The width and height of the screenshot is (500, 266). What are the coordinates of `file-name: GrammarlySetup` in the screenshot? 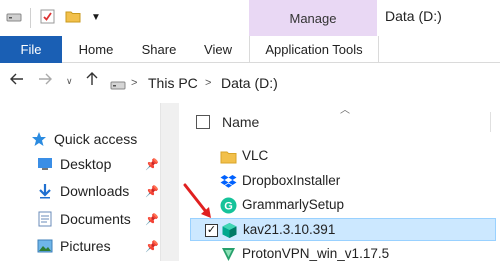 It's located at (293, 204).